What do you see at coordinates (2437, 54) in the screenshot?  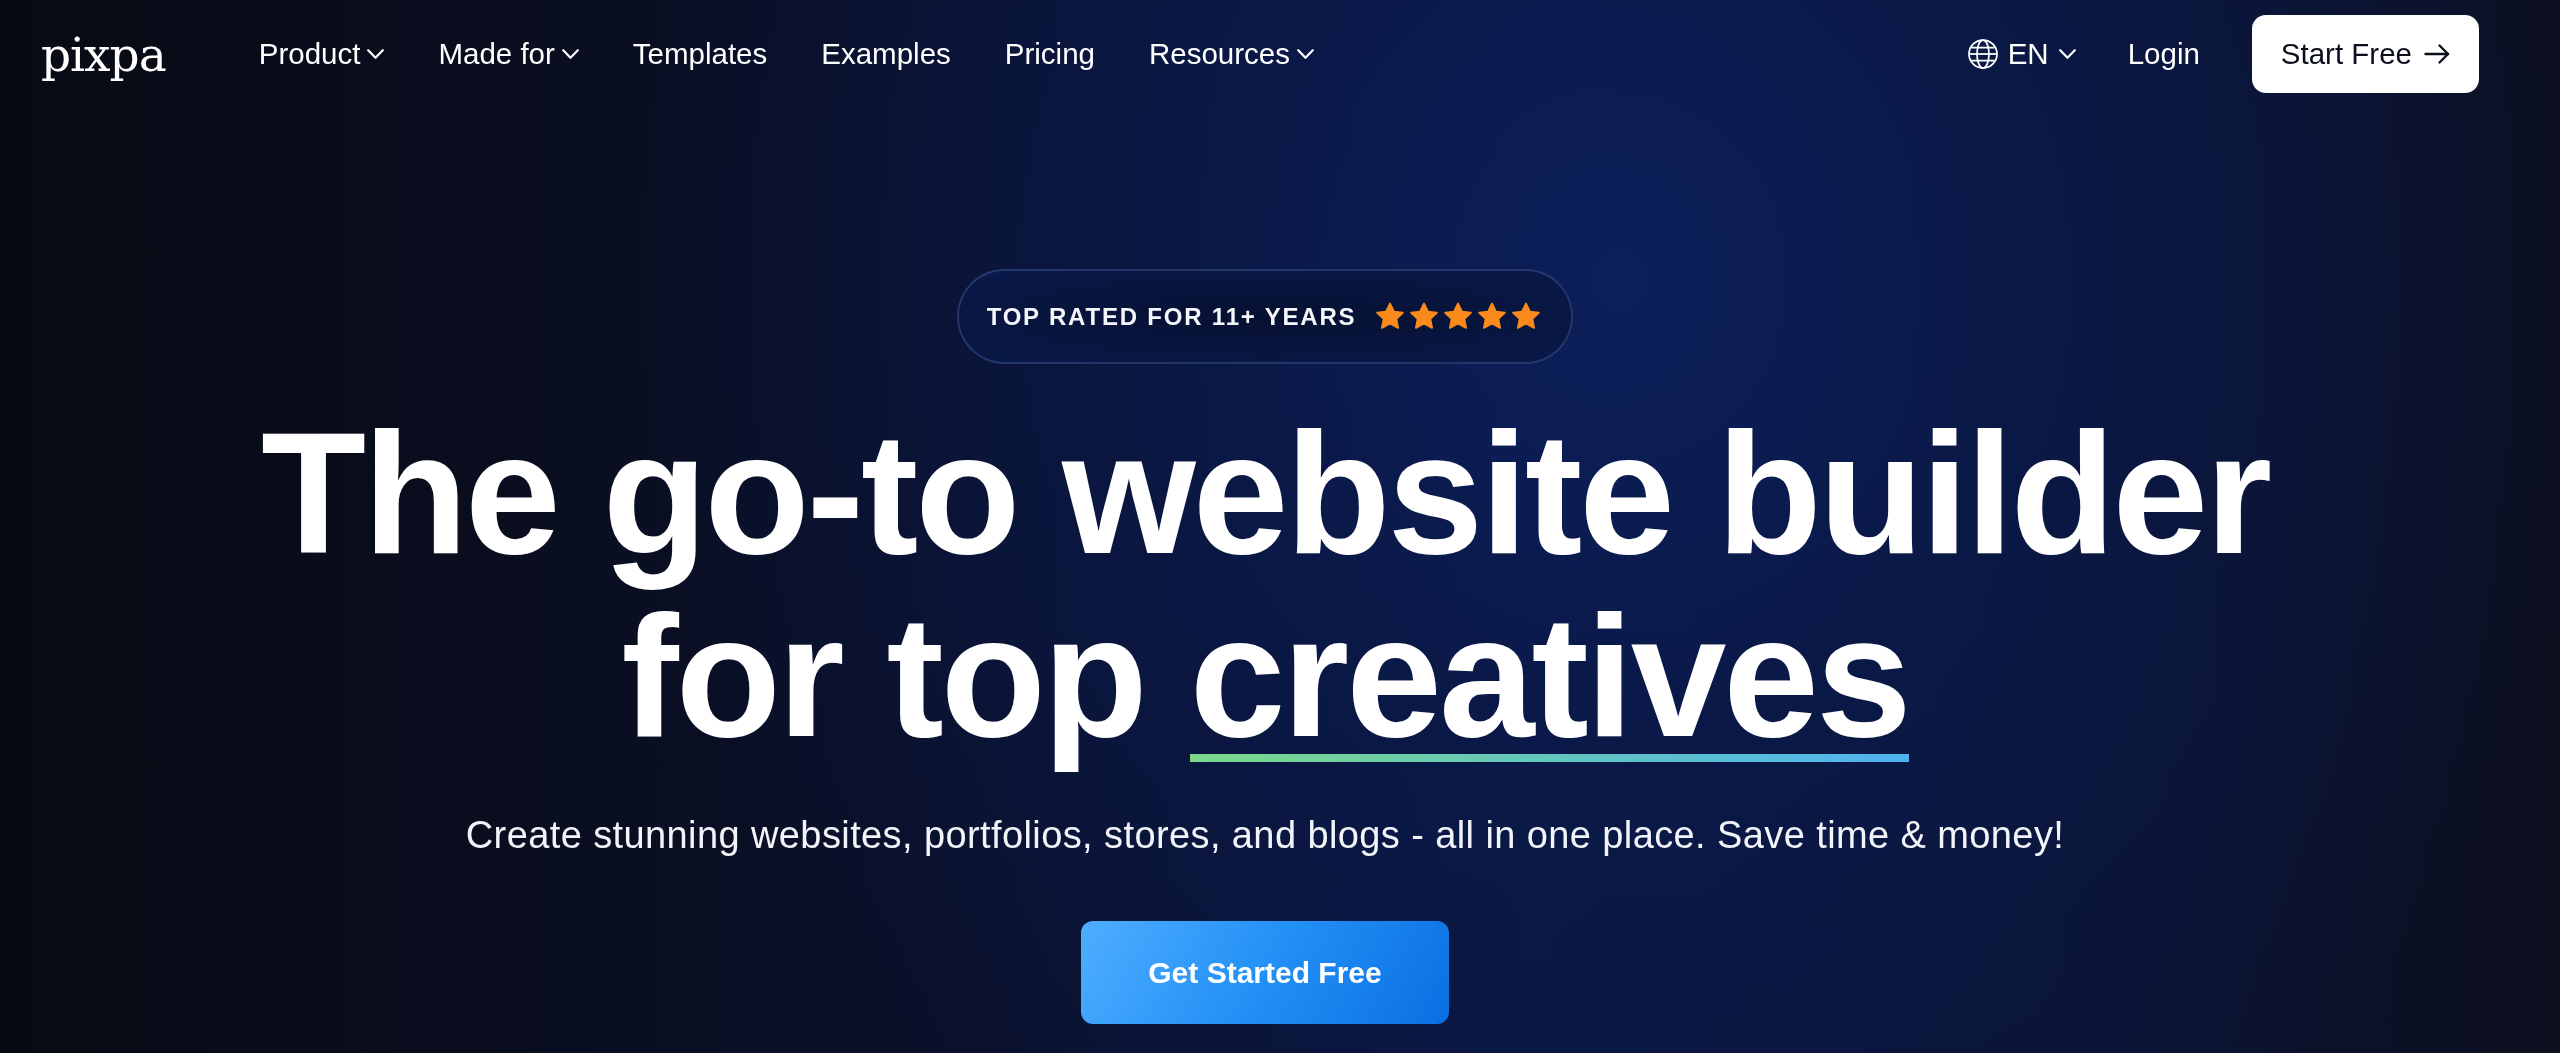 I see `arrow-right-icon` at bounding box center [2437, 54].